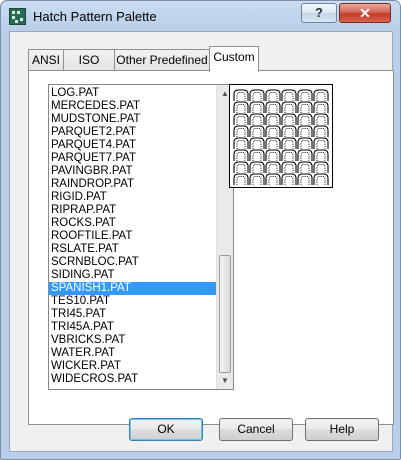 The image size is (401, 460). I want to click on list-item: TES10.PAT, so click(133, 301).